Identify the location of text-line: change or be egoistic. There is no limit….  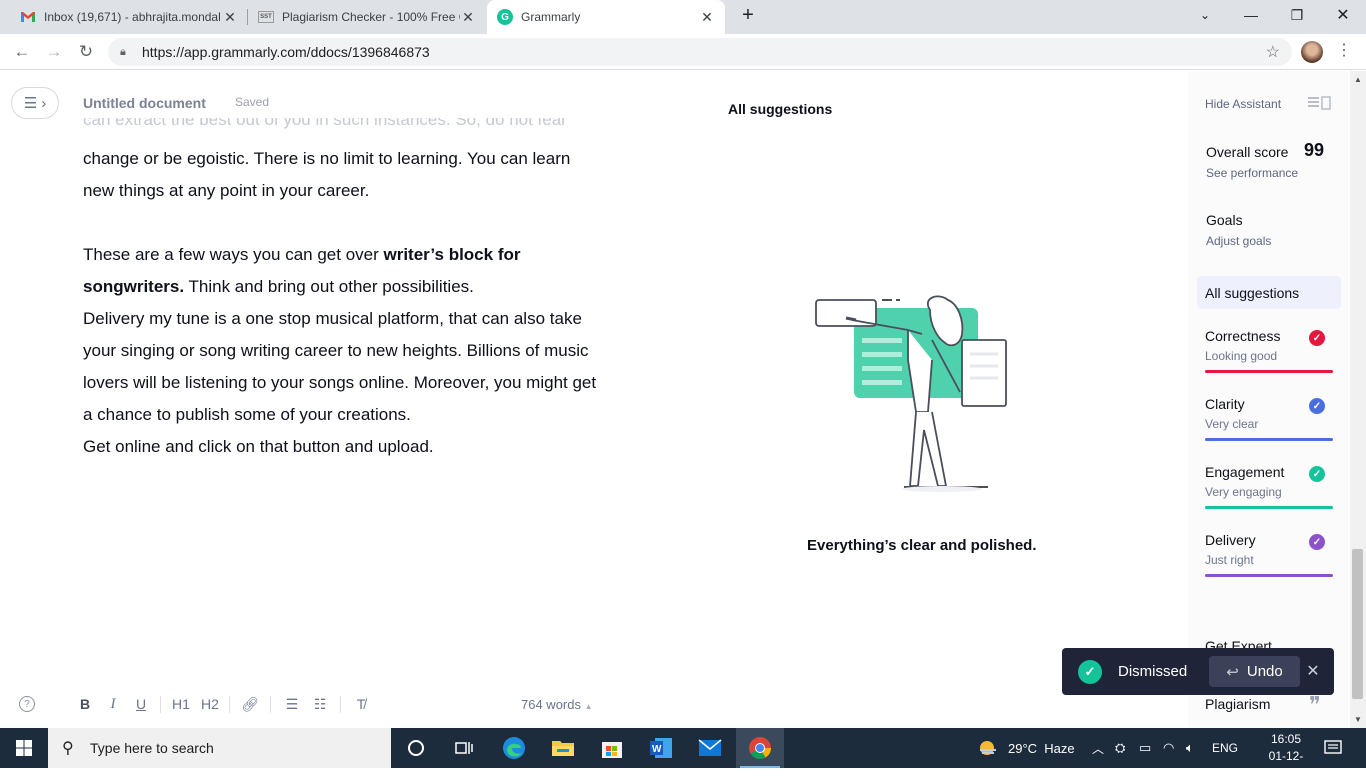
(327, 158).